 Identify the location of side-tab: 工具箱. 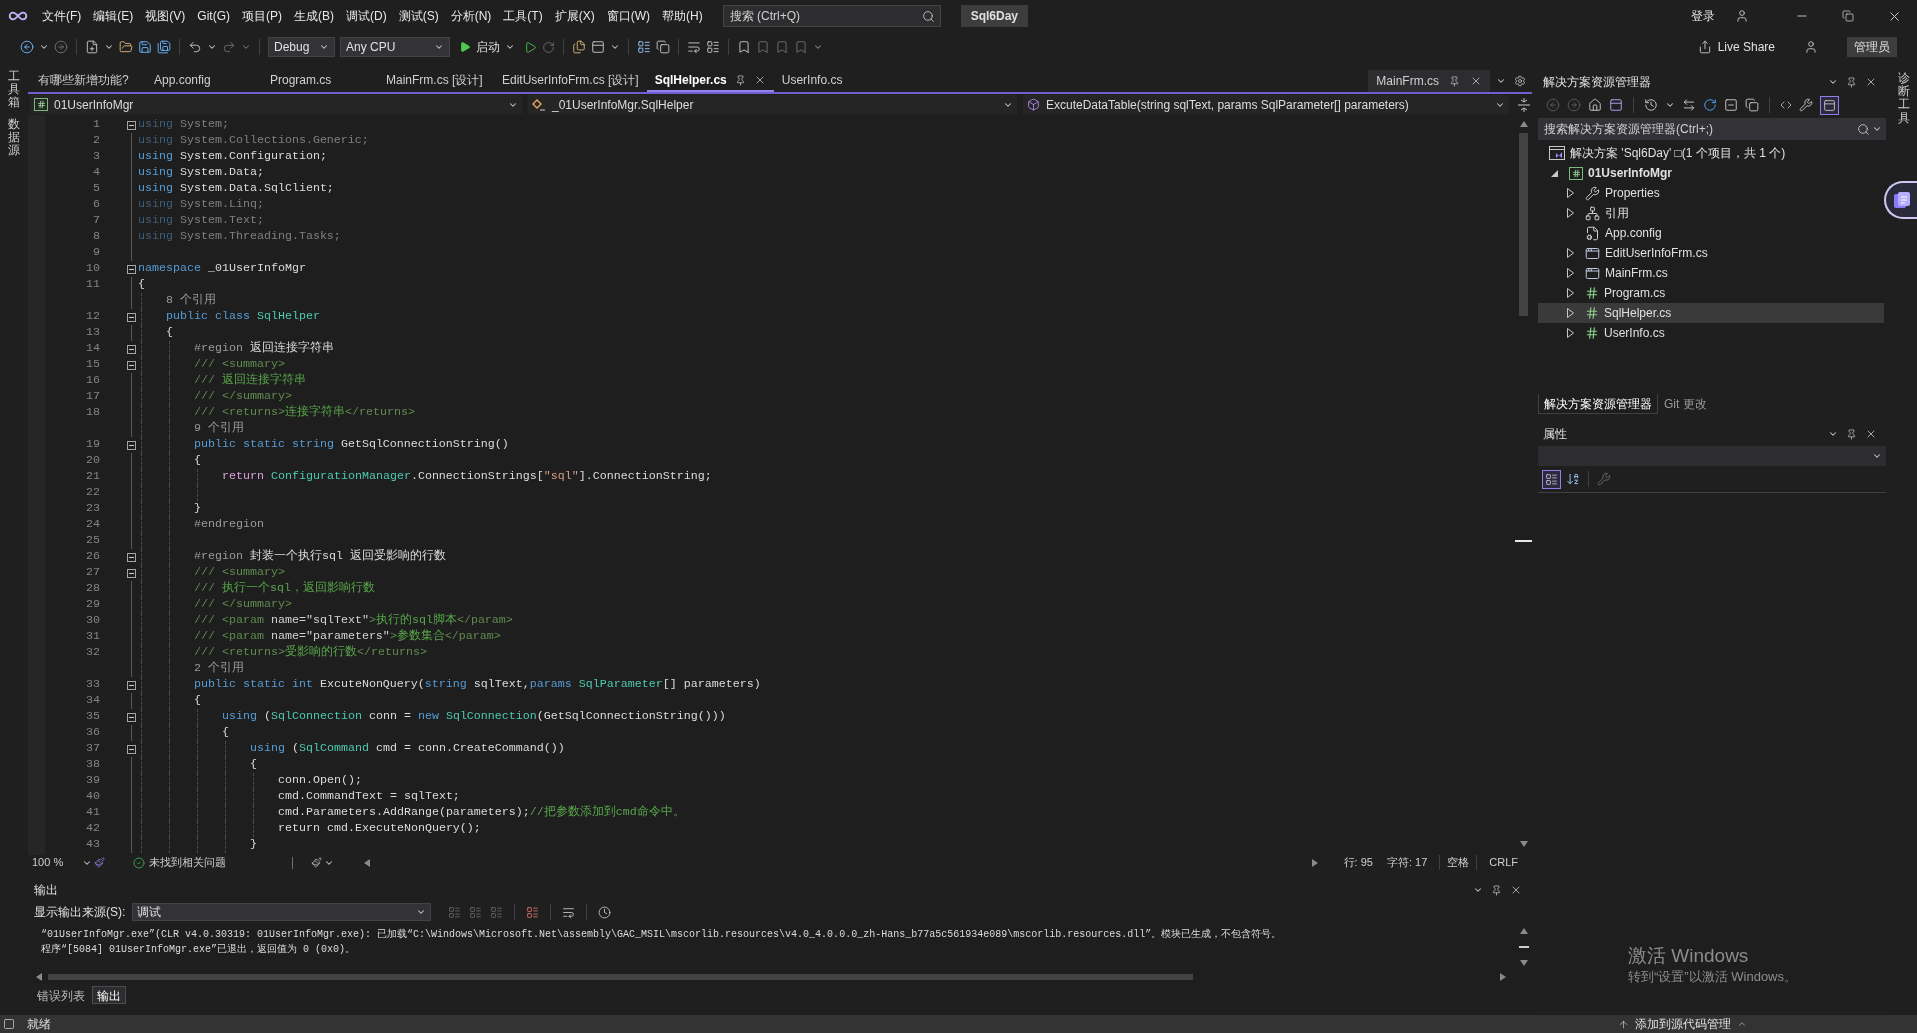
(14, 90).